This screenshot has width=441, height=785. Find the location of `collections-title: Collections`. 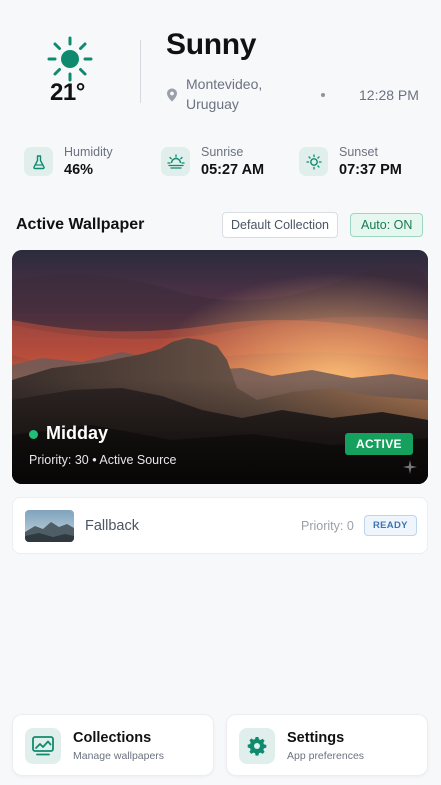

collections-title: Collections is located at coordinates (112, 738).